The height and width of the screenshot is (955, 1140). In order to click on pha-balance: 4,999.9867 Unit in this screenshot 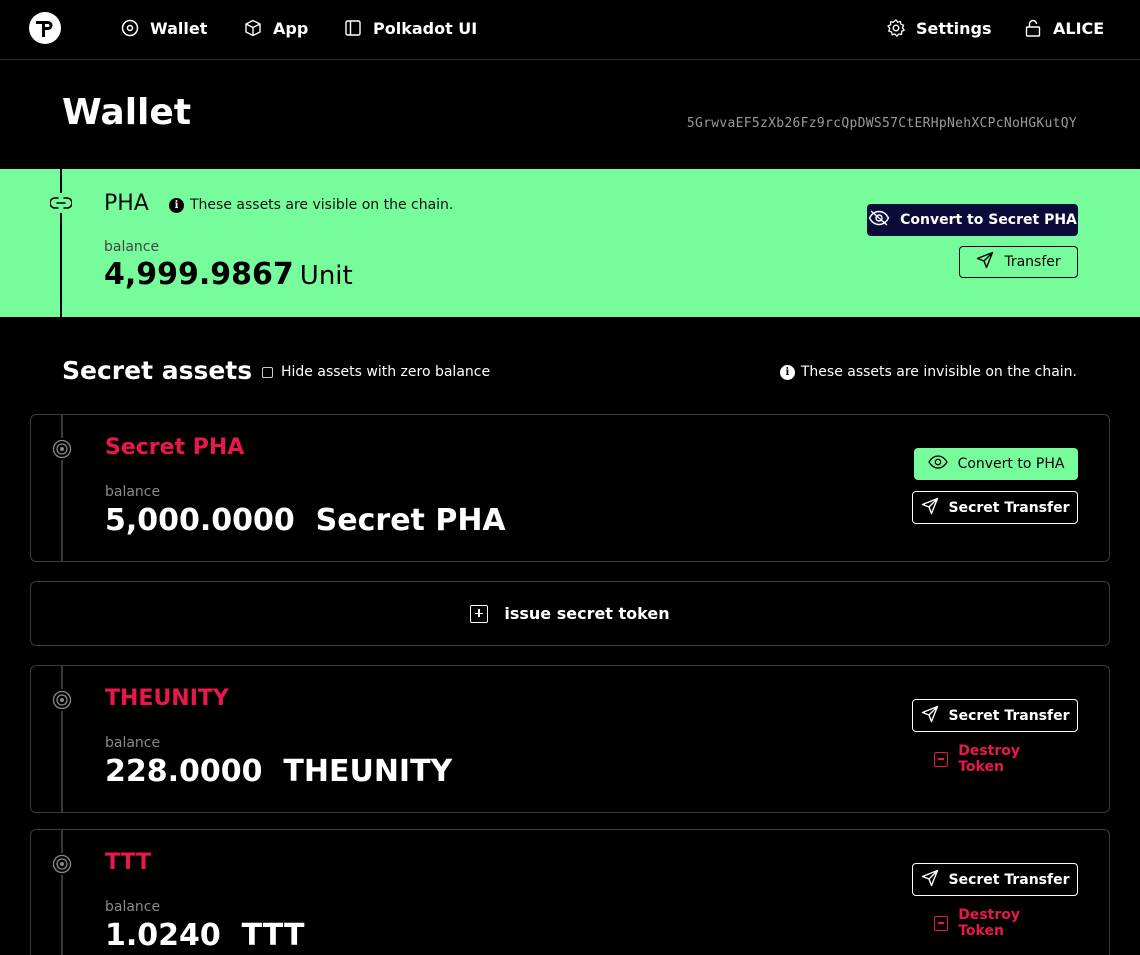, I will do `click(228, 274)`.